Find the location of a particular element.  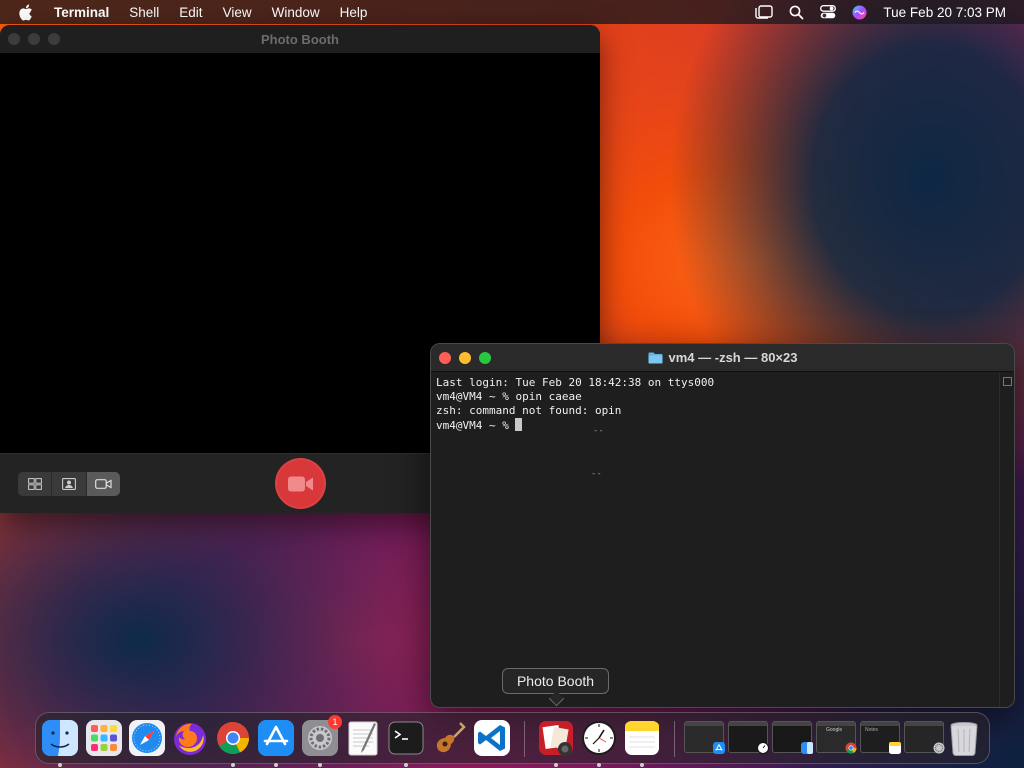

dock-photo-booth is located at coordinates (556, 742).